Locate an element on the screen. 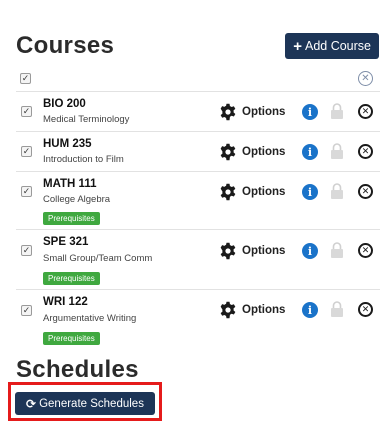  plus-icon: + is located at coordinates (297, 46).